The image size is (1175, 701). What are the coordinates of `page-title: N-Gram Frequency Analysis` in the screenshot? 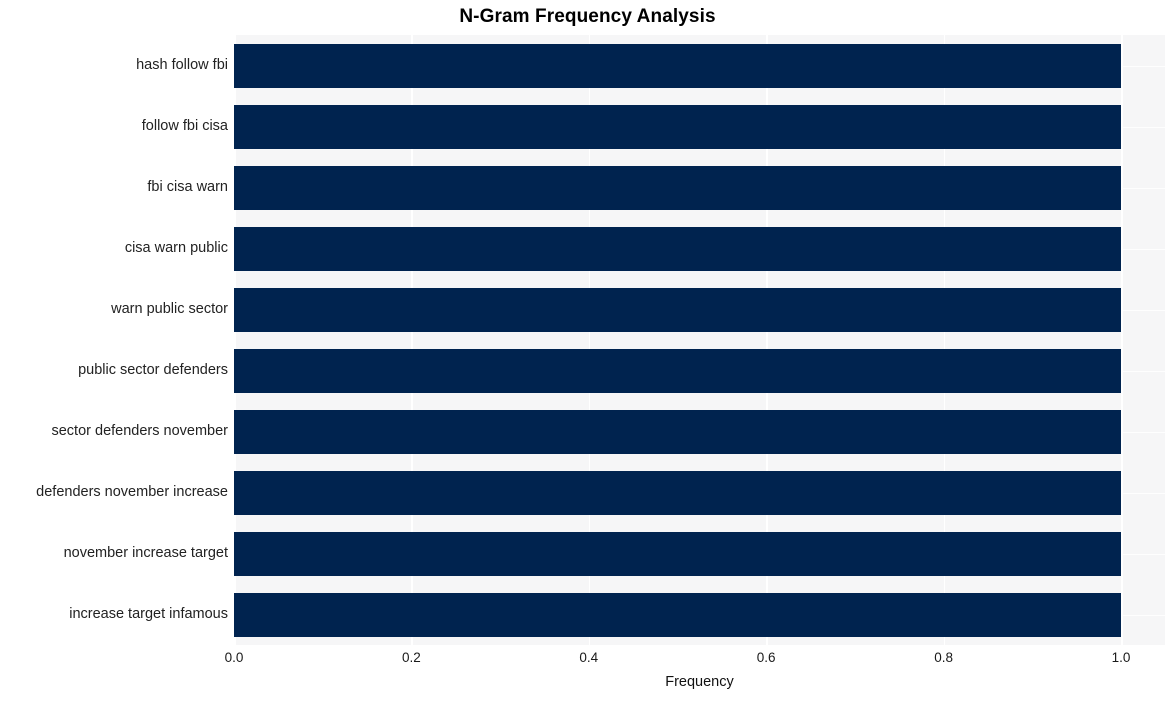 It's located at (587, 16).